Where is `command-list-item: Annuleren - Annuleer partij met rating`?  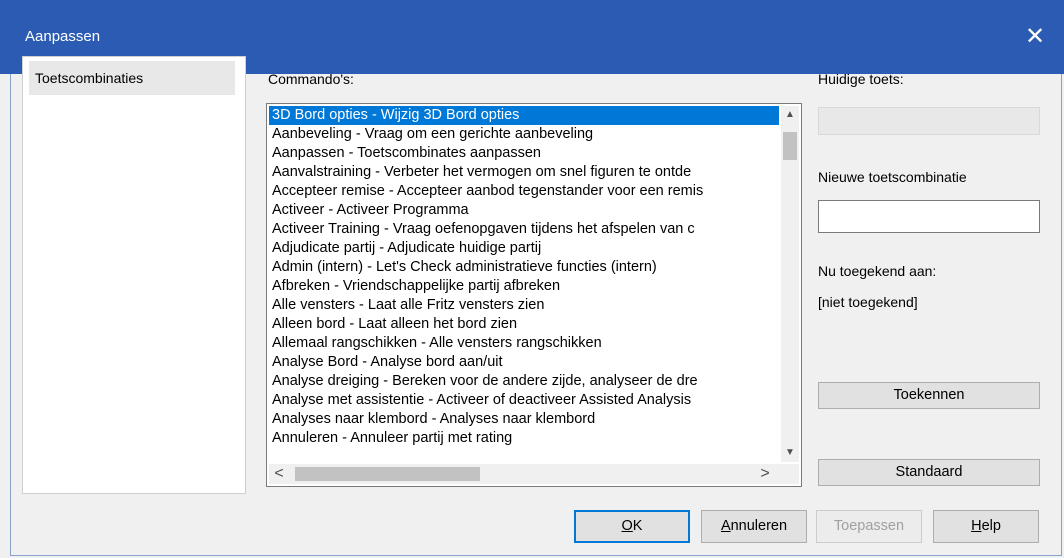 command-list-item: Annuleren - Annuleer partij met rating is located at coordinates (524, 438).